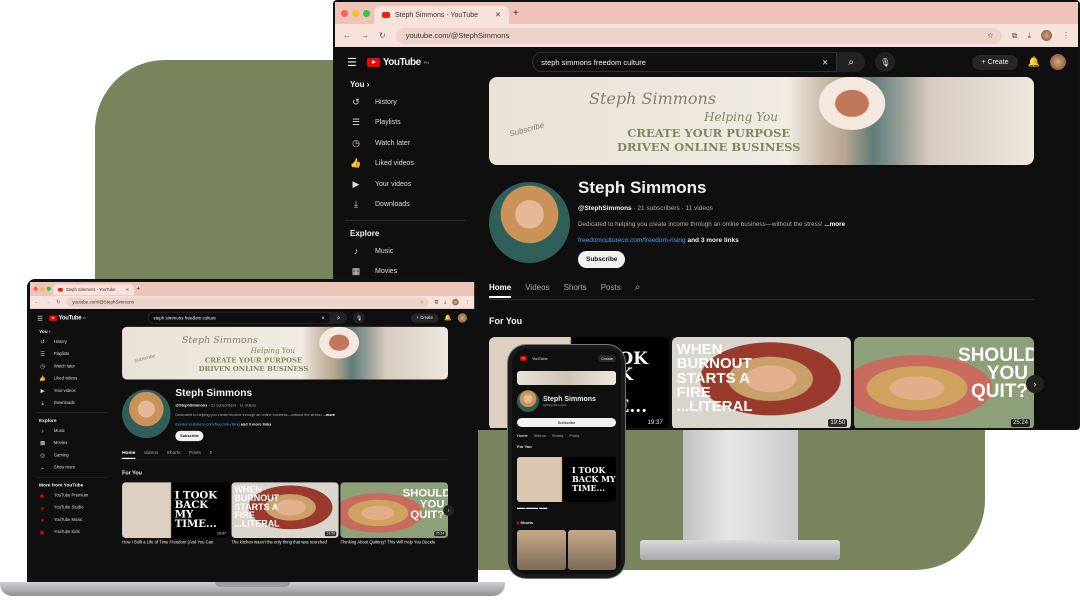 The image size is (1080, 600). I want to click on create-button: Create, so click(606, 358).